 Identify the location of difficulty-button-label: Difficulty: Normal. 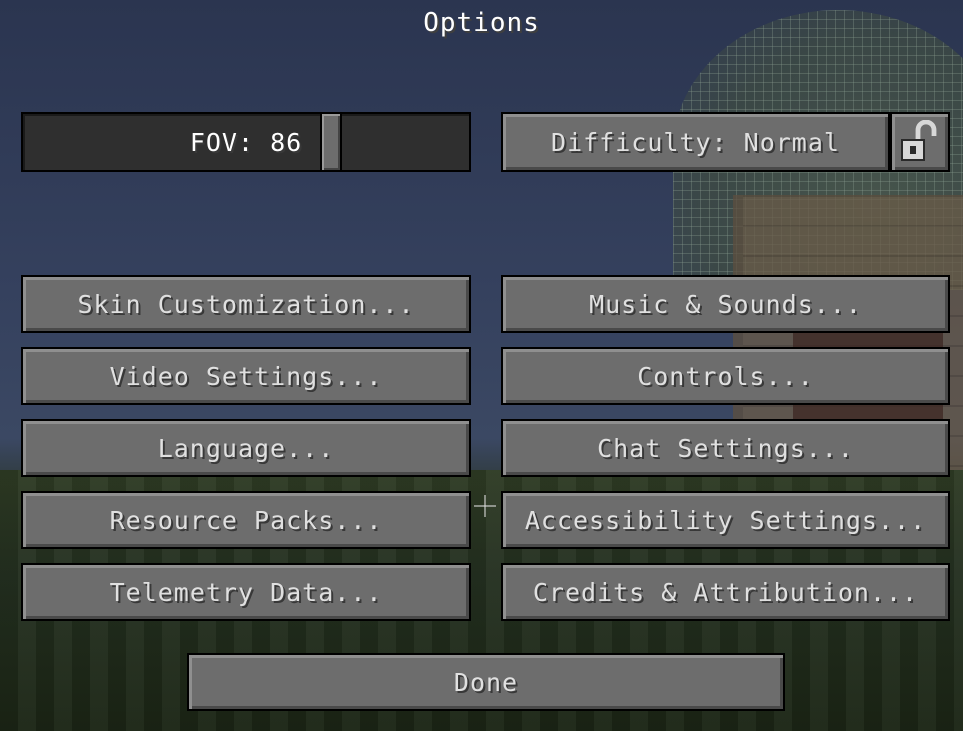
(695, 142).